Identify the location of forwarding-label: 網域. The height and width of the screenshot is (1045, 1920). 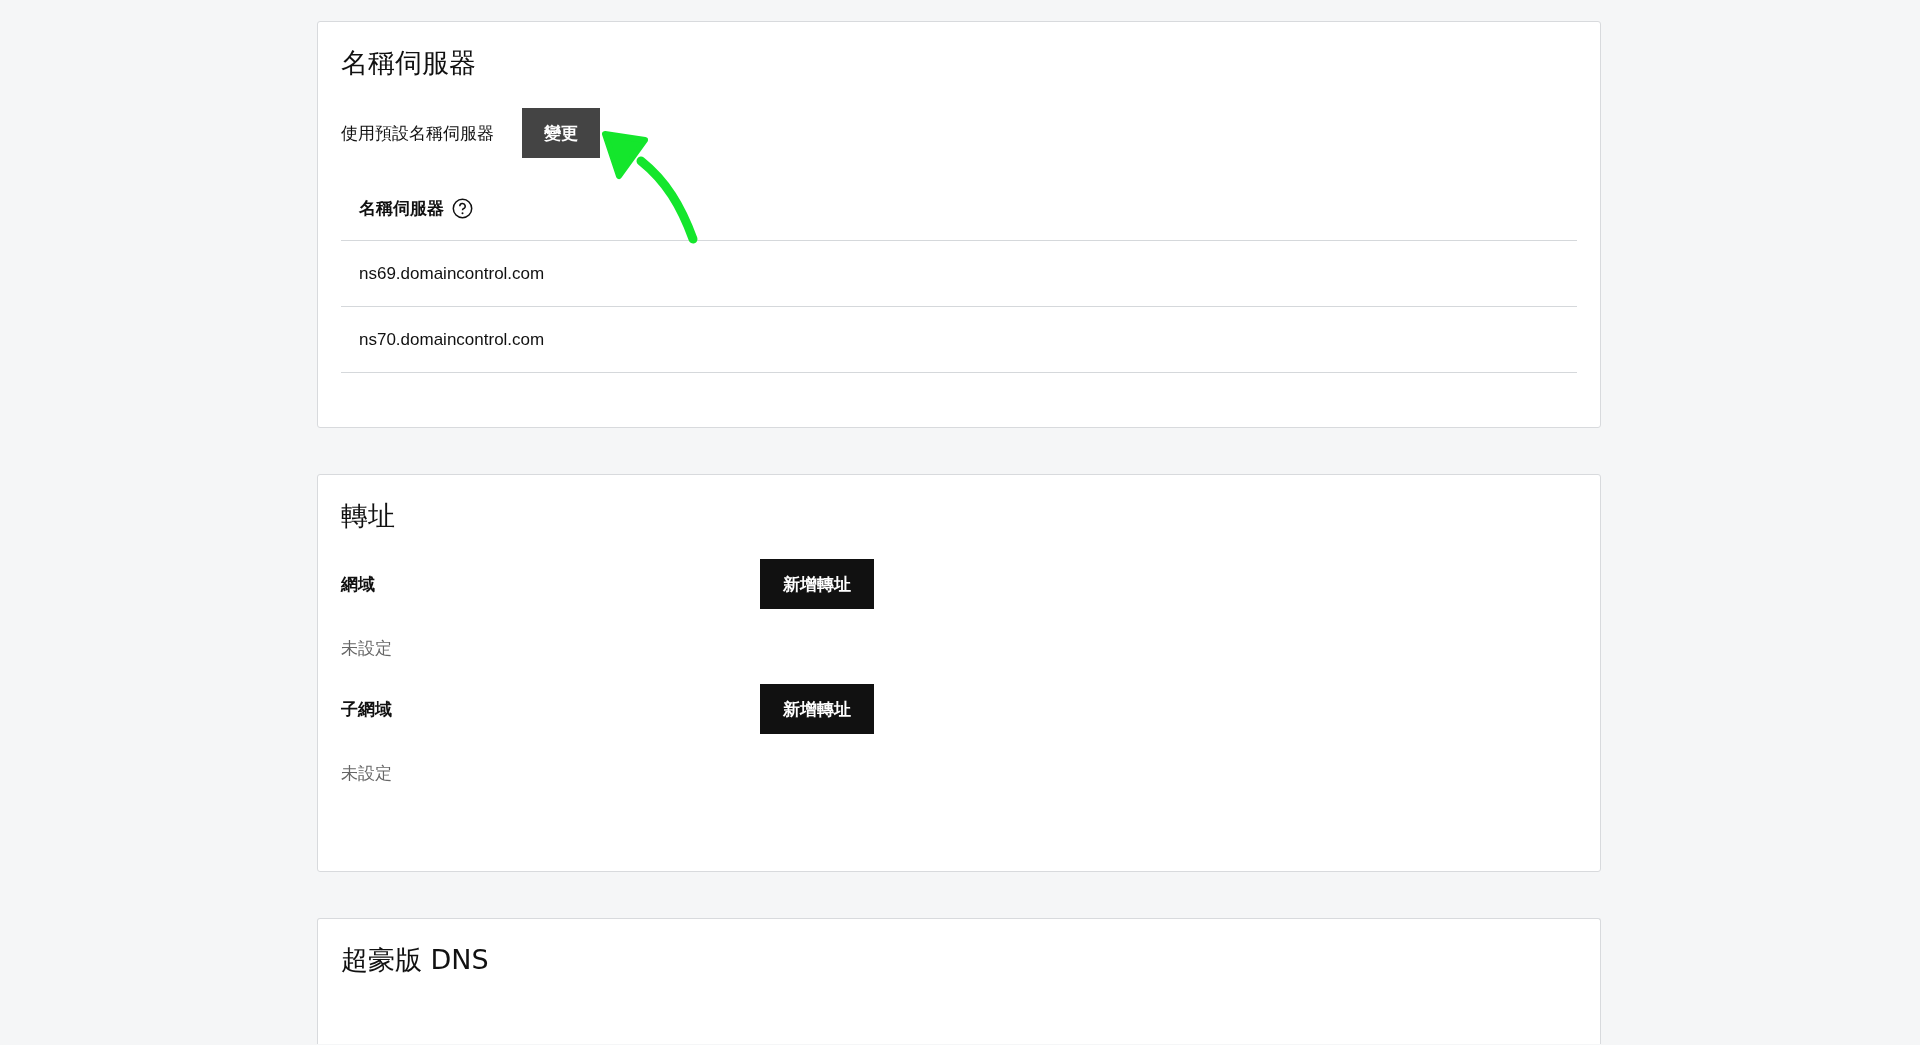
(358, 584).